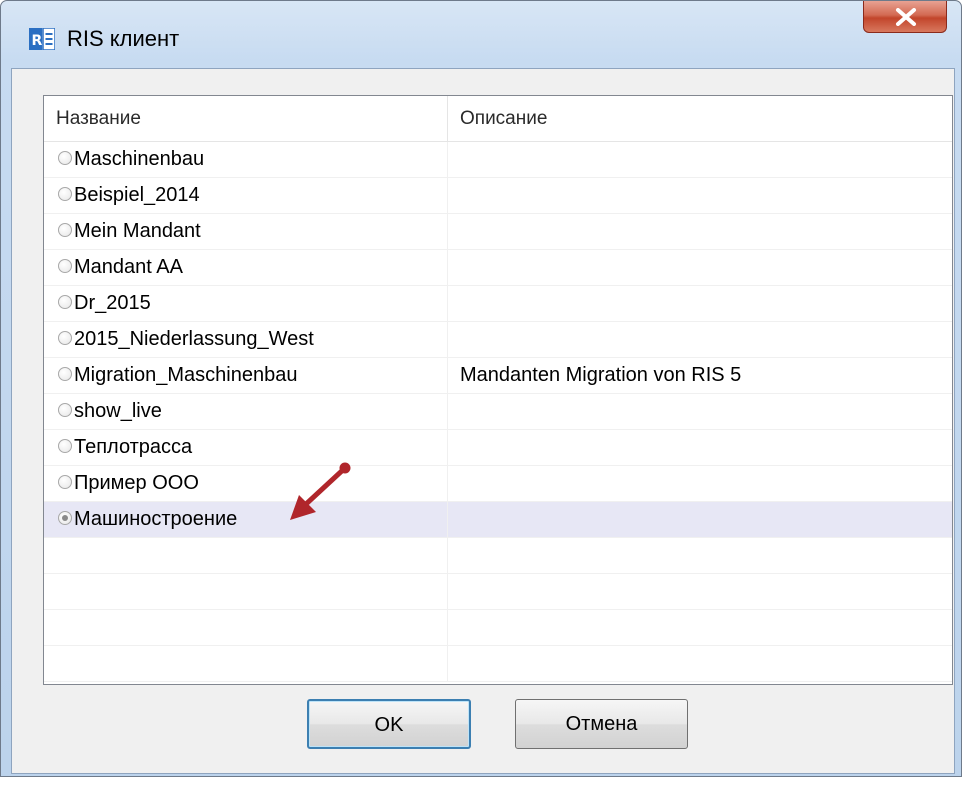  I want to click on name-label: Migration_Maschinenbau, so click(186, 375).